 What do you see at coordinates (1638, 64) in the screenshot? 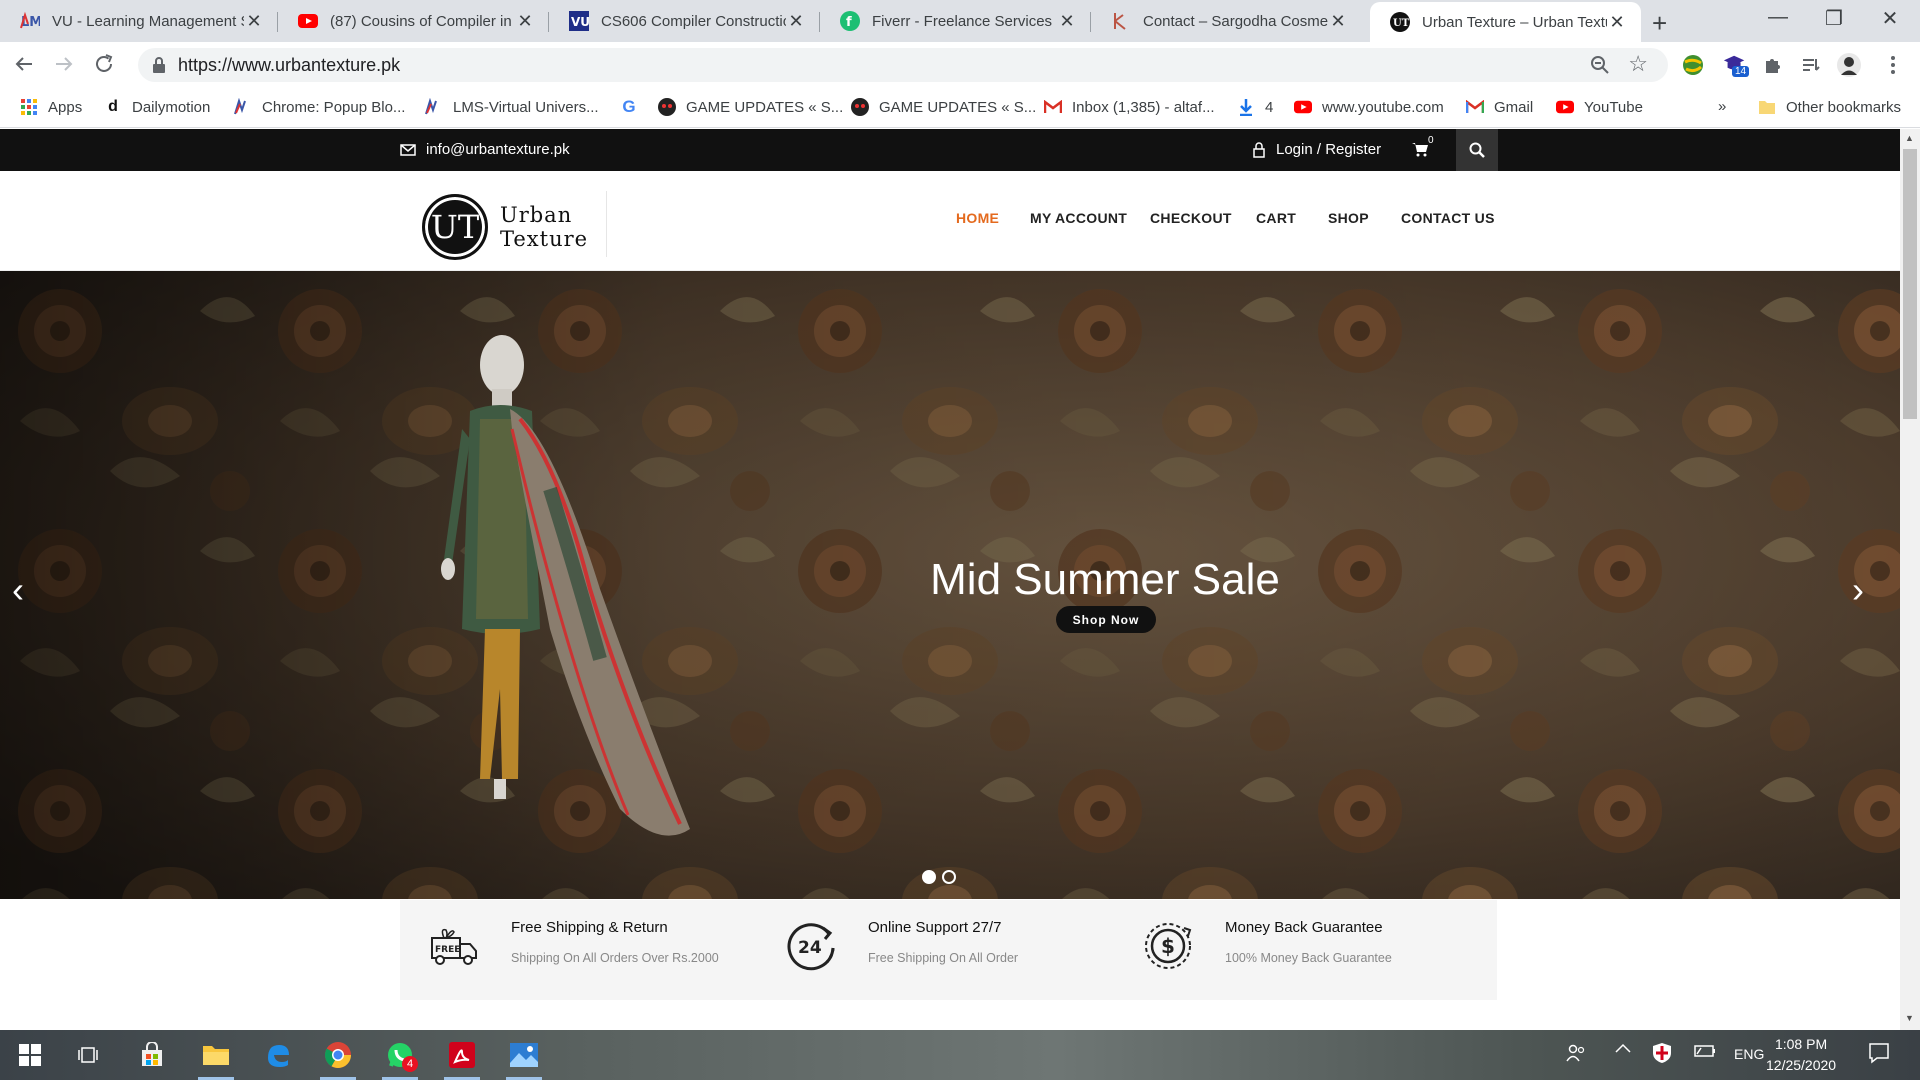
I see `bookmark-star-icon: ☆` at bounding box center [1638, 64].